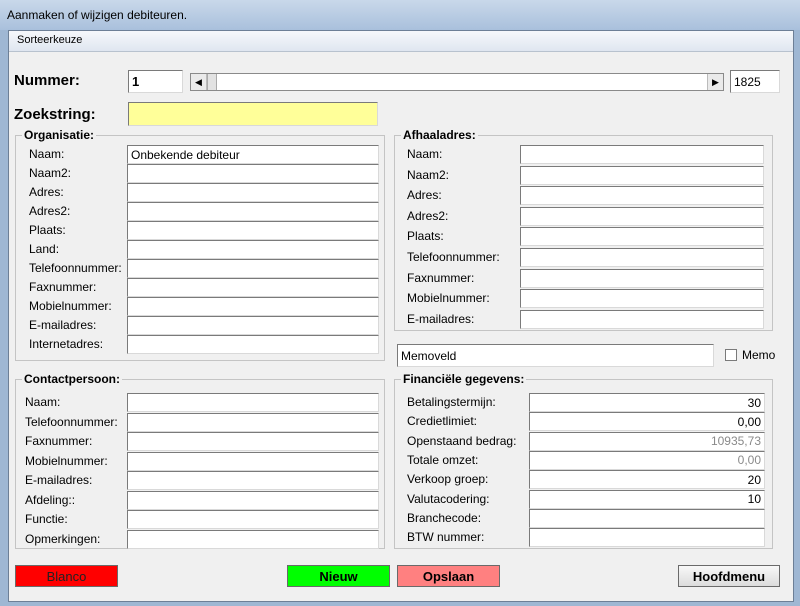 This screenshot has height=606, width=800. Describe the element at coordinates (253, 441) in the screenshot. I see `contact-input-faxnummer` at that location.